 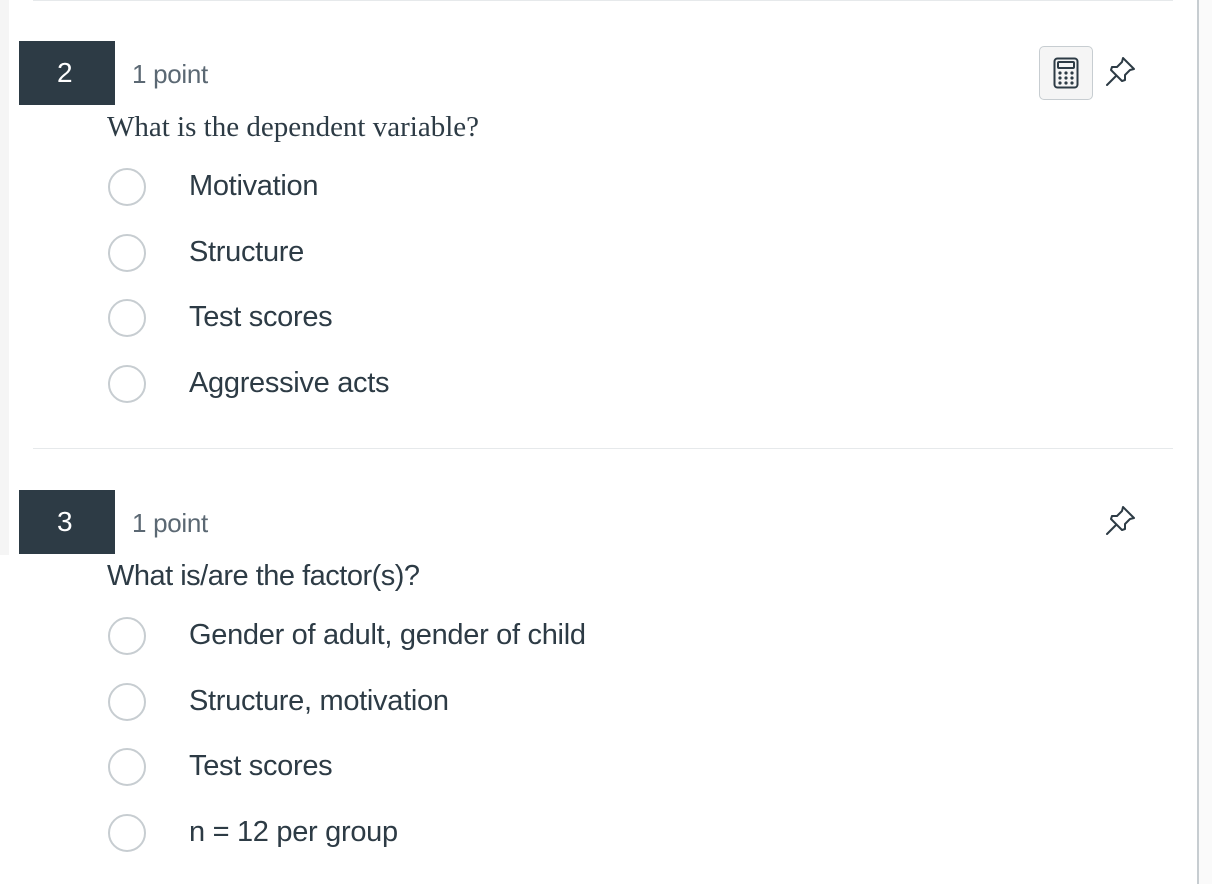 I want to click on calculator-button, so click(x=1066, y=73).